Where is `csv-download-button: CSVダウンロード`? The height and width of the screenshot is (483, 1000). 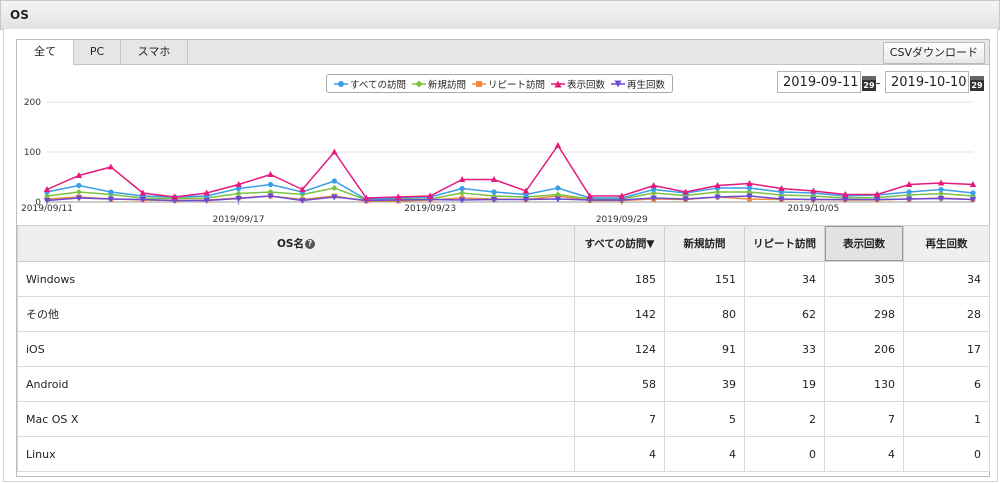 csv-download-button: CSVダウンロード is located at coordinates (933, 53).